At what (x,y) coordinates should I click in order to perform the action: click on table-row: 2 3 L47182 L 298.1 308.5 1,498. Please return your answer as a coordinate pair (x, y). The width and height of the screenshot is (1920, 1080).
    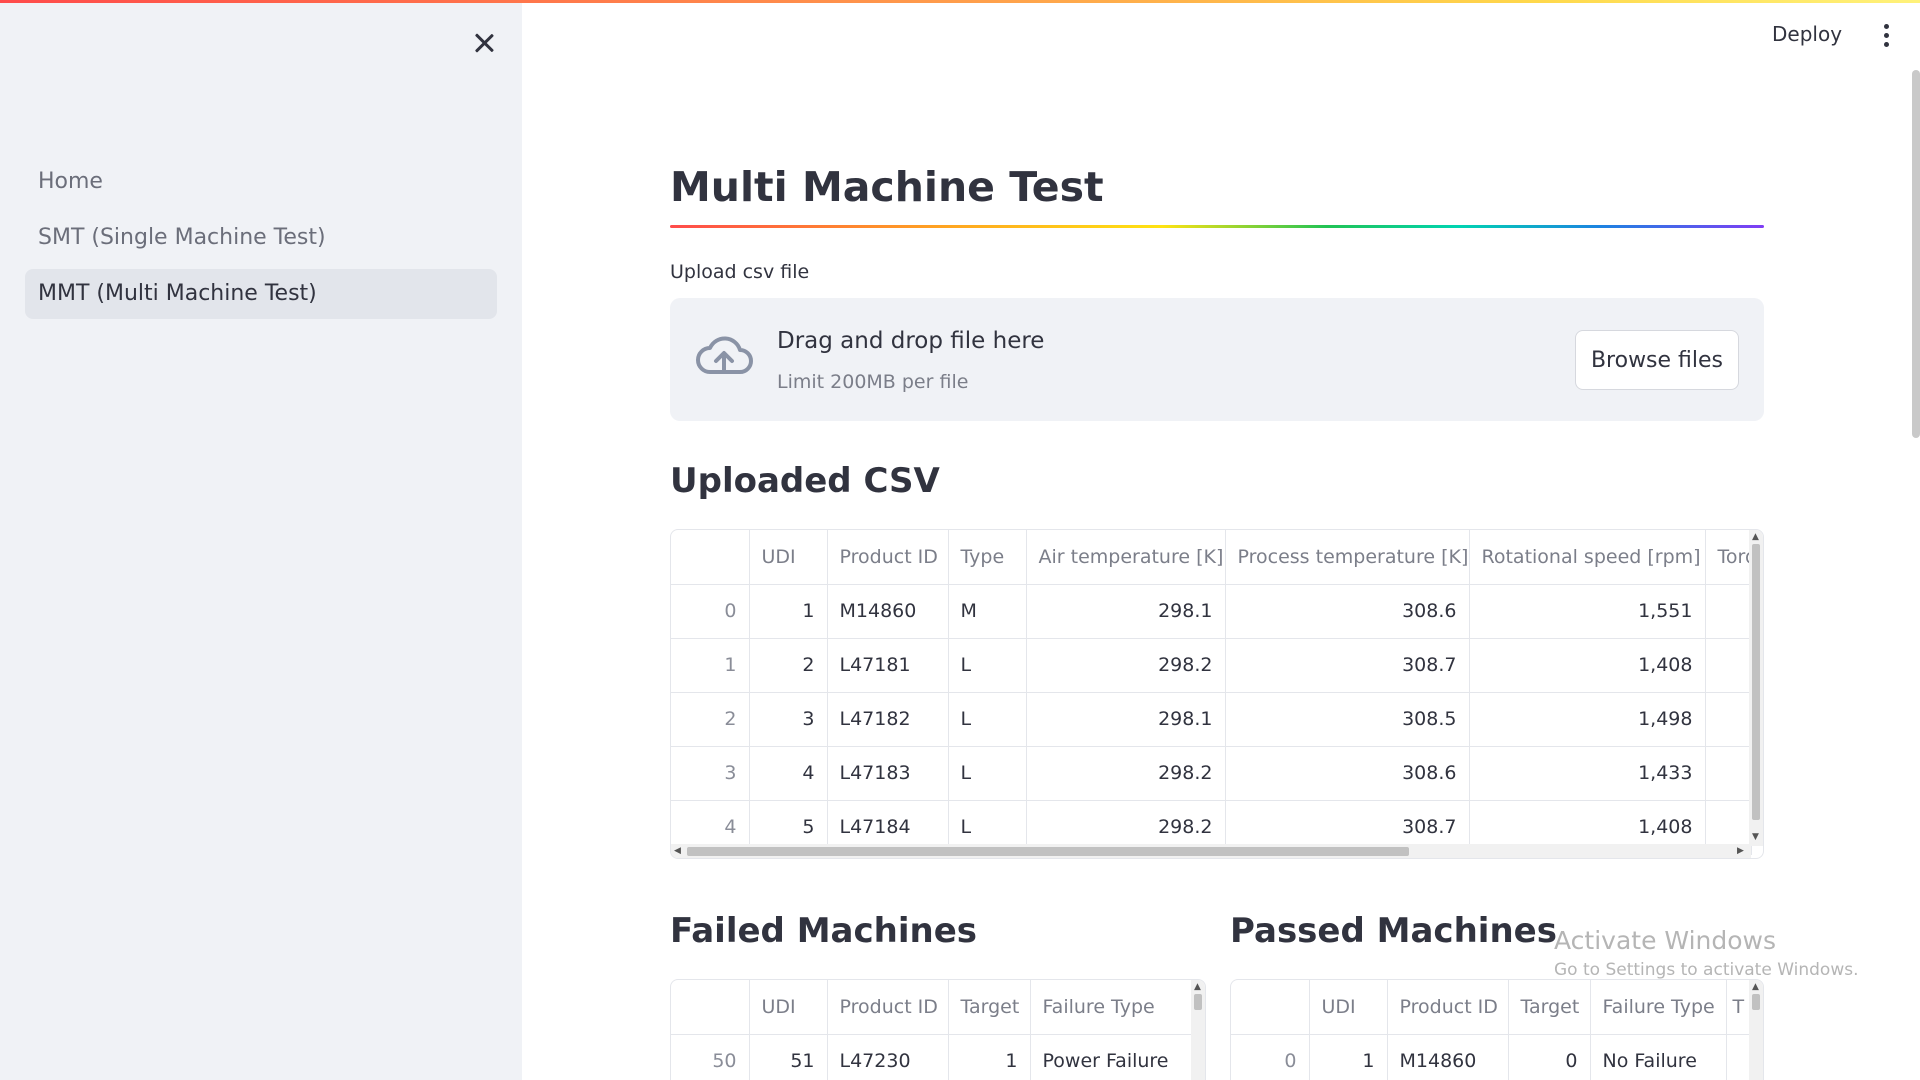
    Looking at the image, I should click on (1211, 719).